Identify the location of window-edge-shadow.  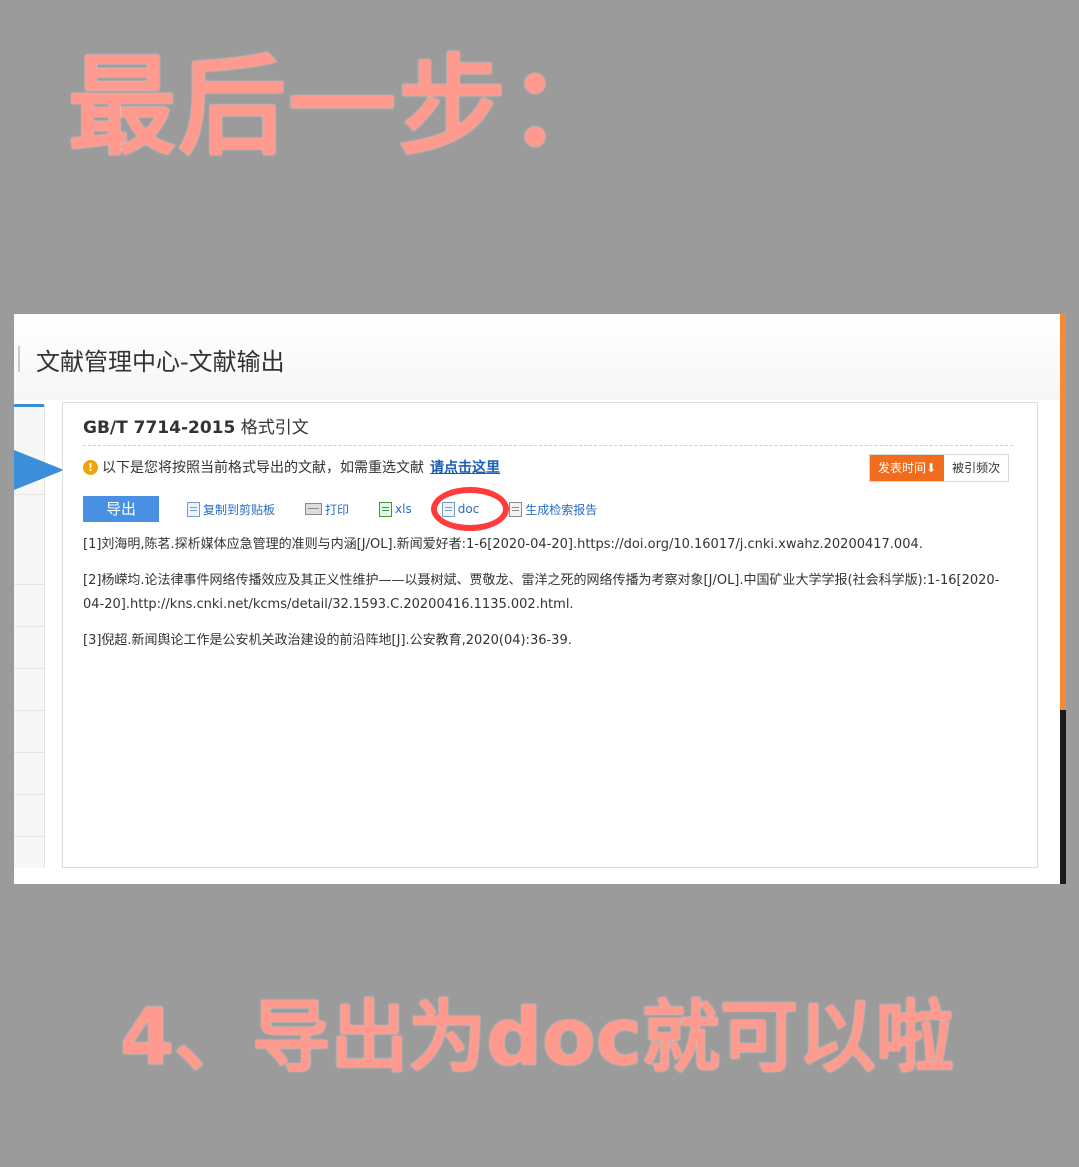
(1063, 797).